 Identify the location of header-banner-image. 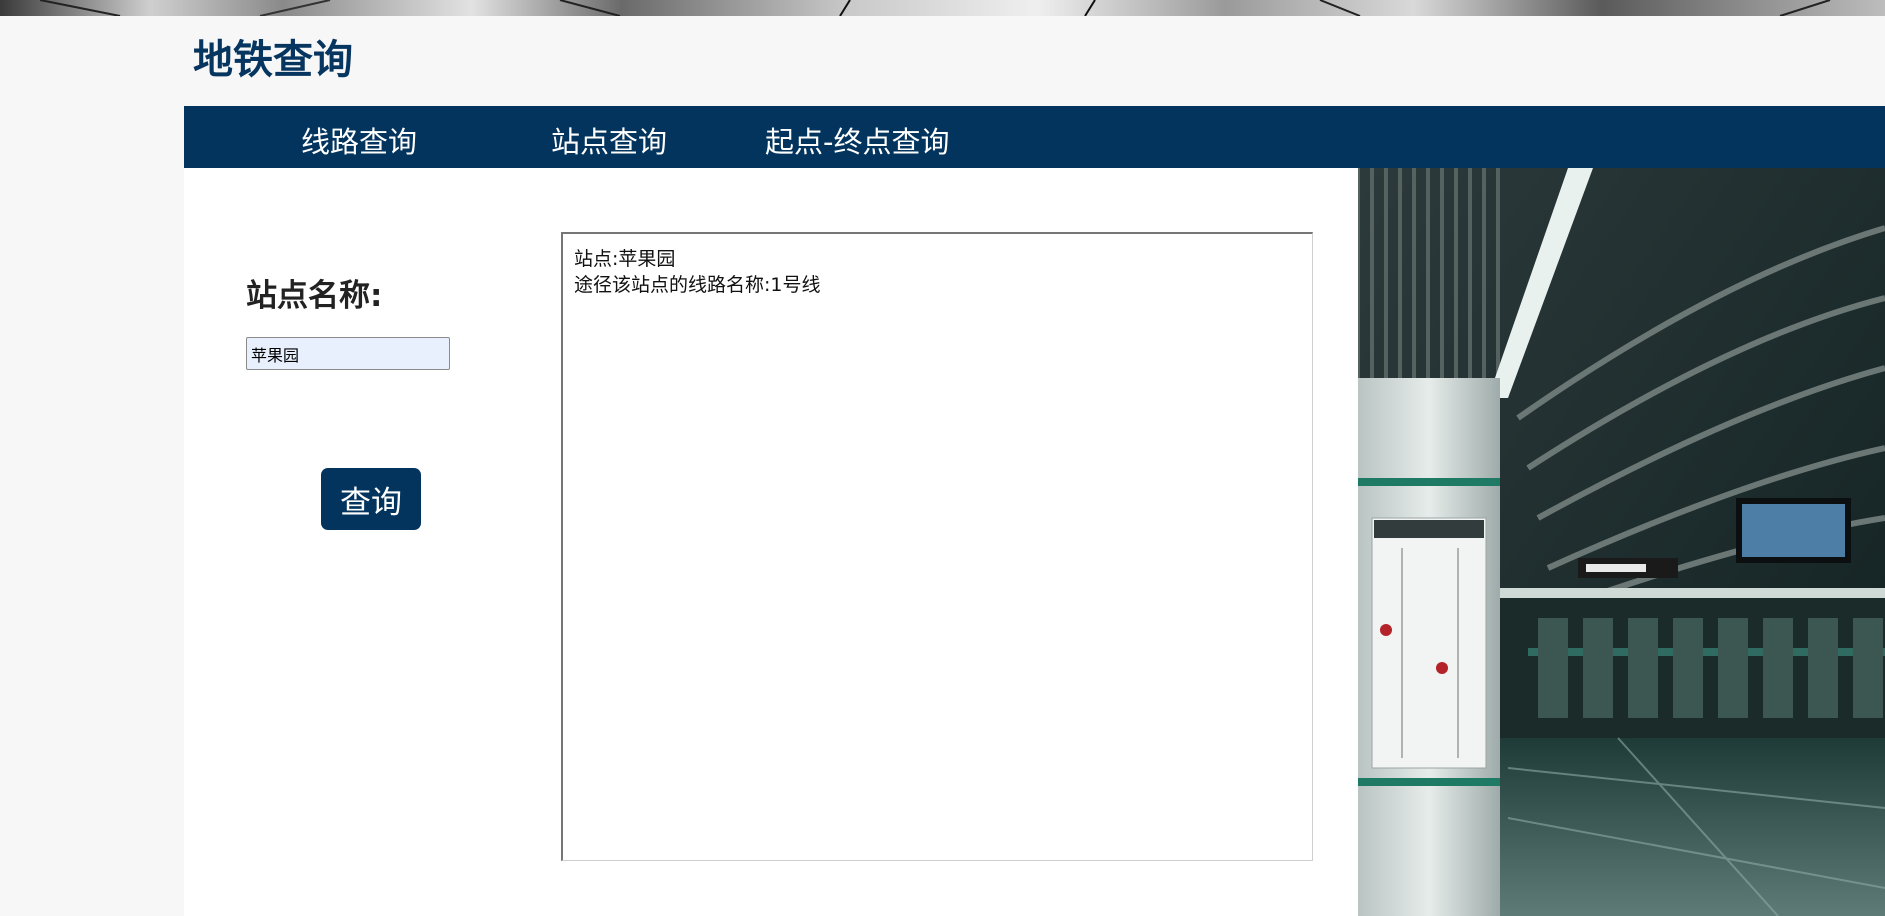
(942, 8).